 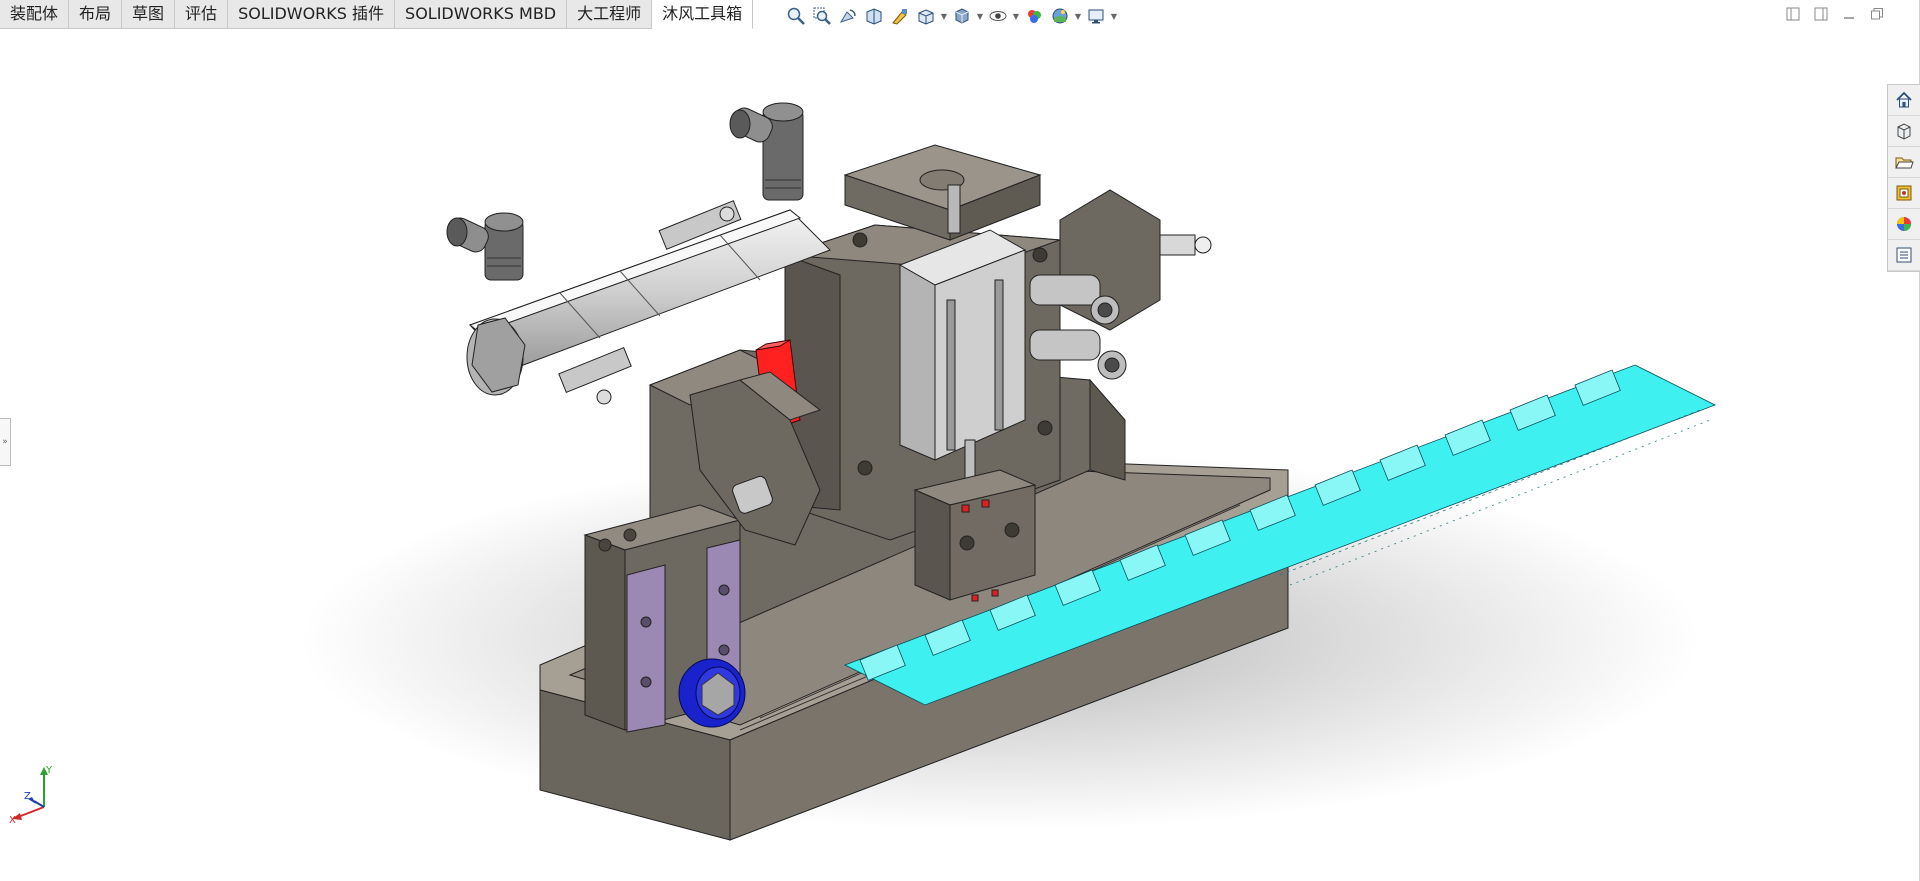 What do you see at coordinates (796, 16) in the screenshot?
I see `zoom-to-fit-icon` at bounding box center [796, 16].